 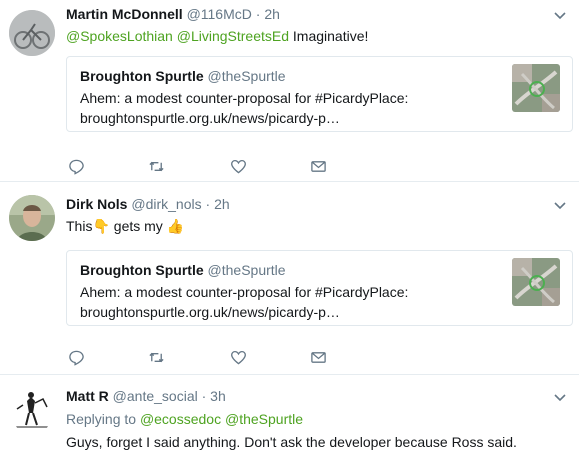 I want to click on mention-link: @LivingStreetsEd, so click(x=233, y=36).